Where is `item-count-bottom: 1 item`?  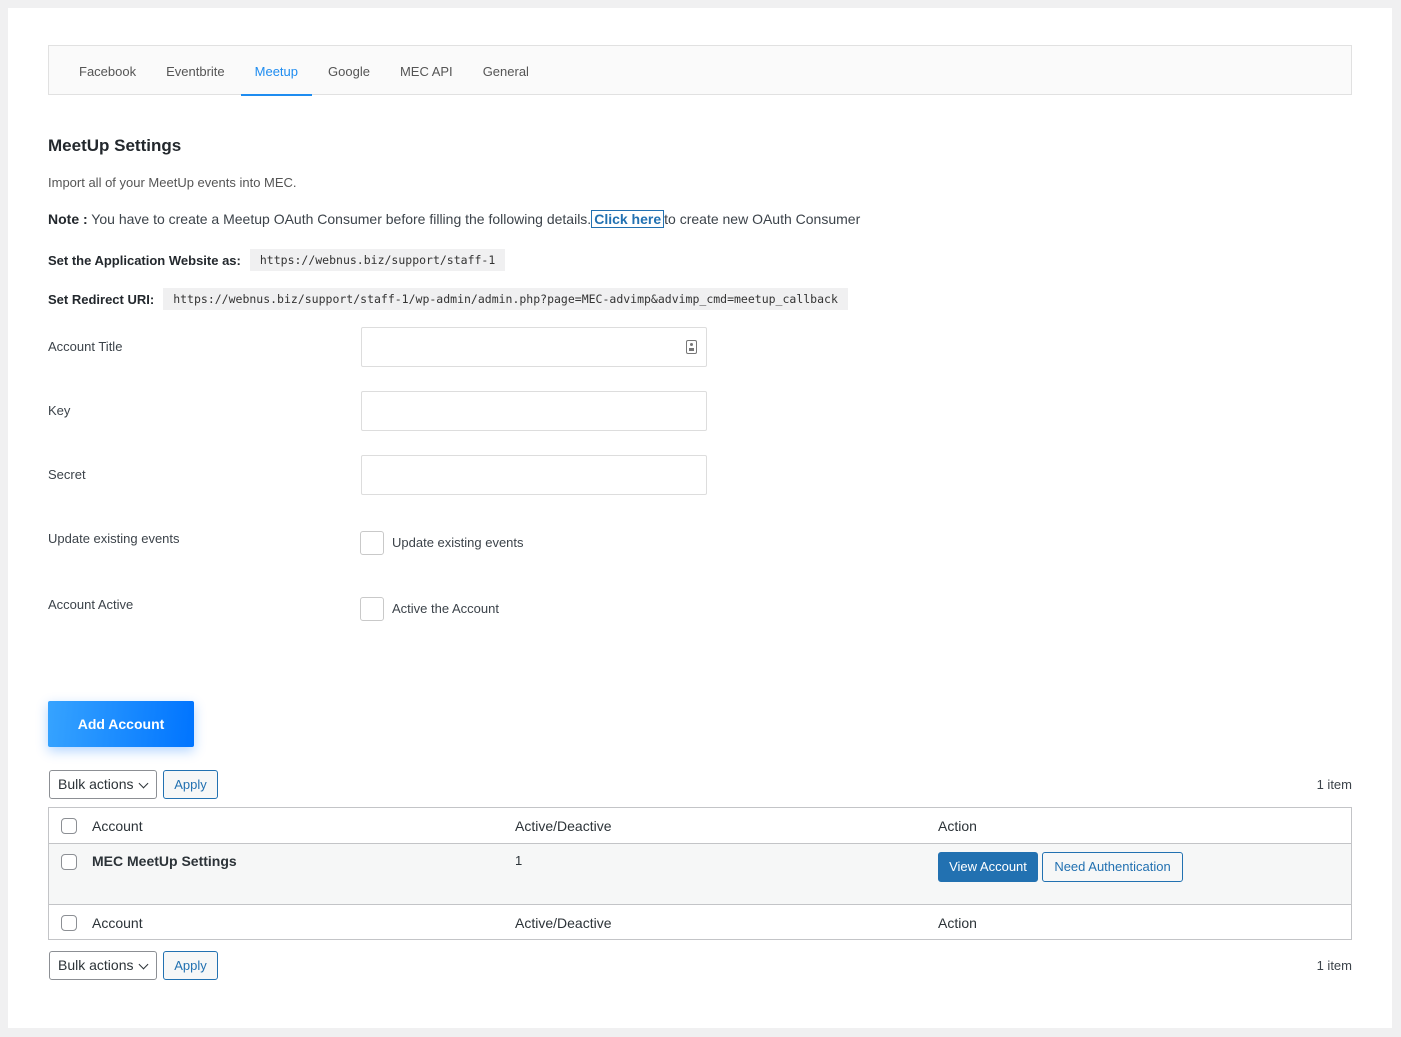 item-count-bottom: 1 item is located at coordinates (1334, 965).